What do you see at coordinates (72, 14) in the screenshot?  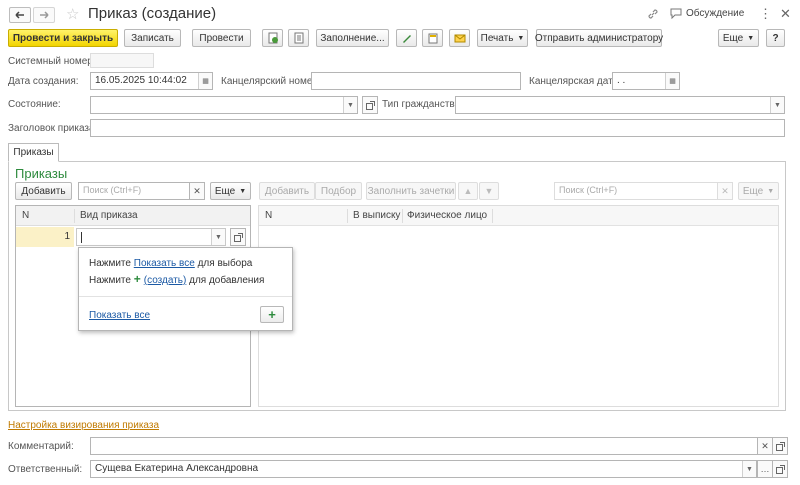 I see `favorite-star-icon: ☆` at bounding box center [72, 14].